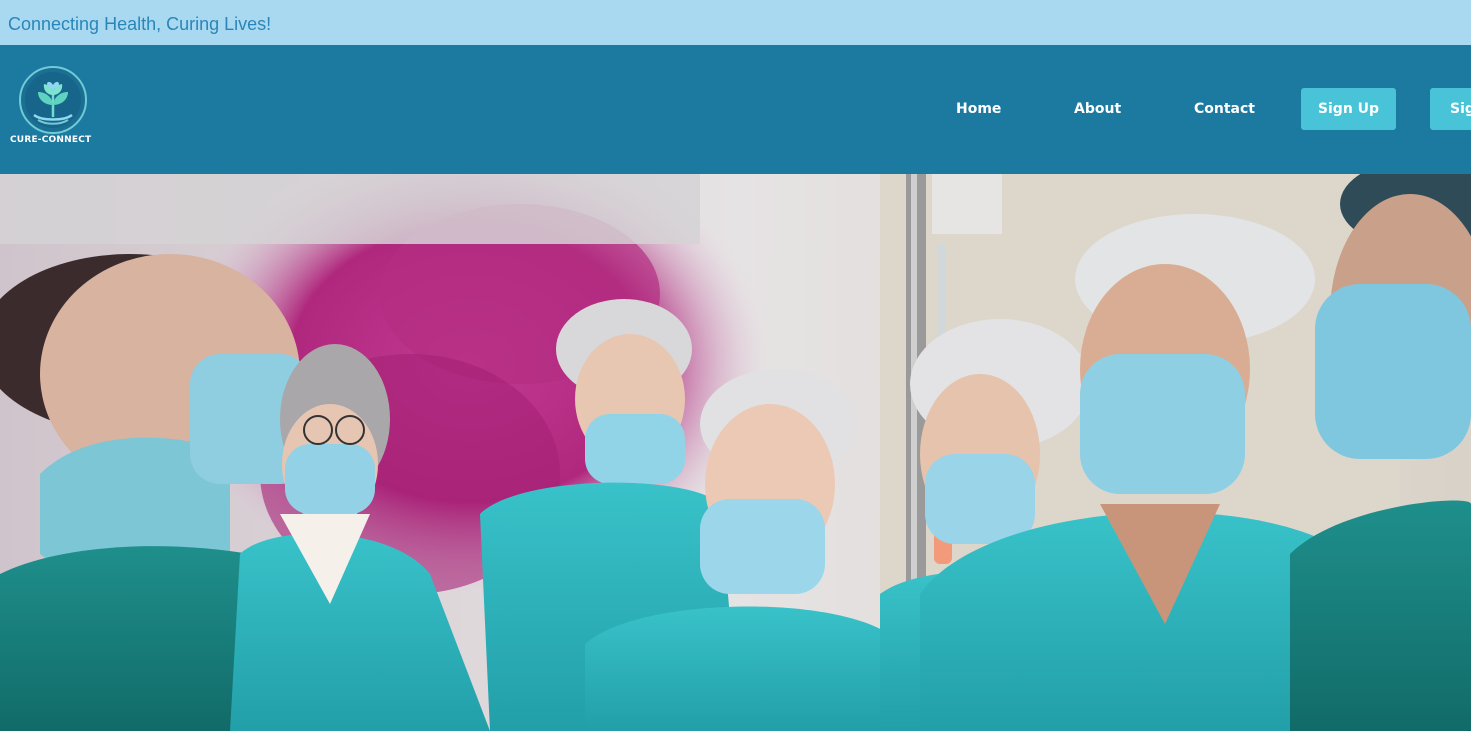 The image size is (1471, 731). I want to click on tagline-text: Connecting Health, Curing Lives!, so click(140, 24).